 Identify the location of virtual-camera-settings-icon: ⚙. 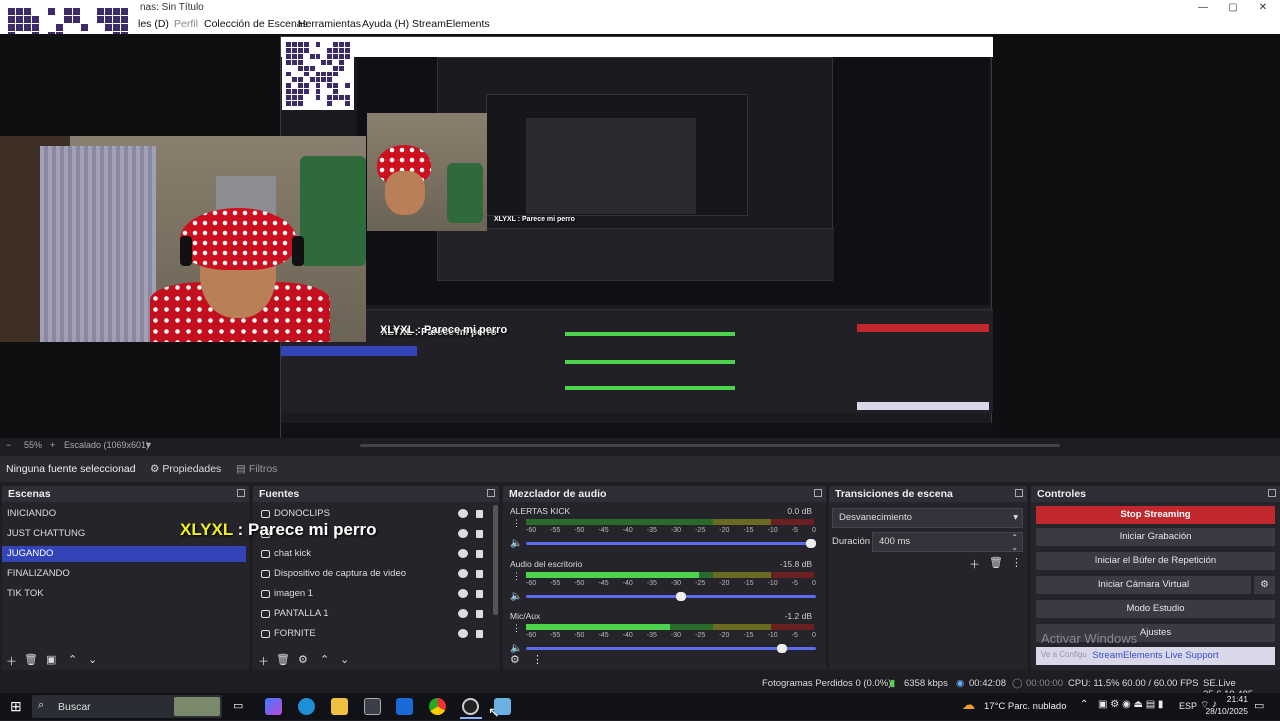
(1264, 585).